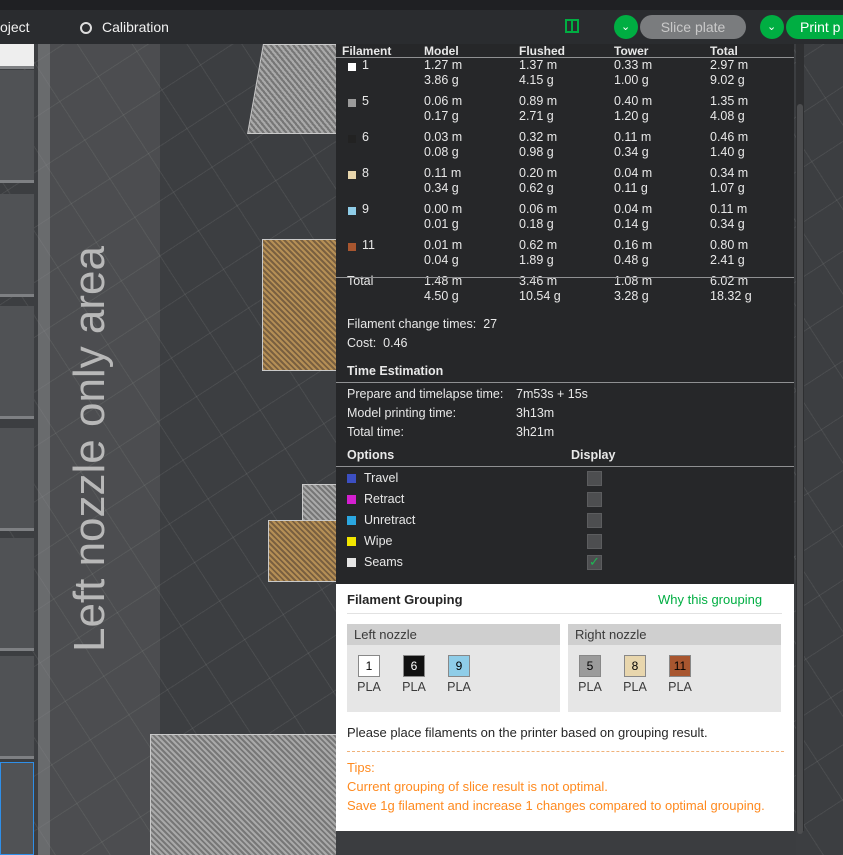 This screenshot has height=855, width=843. What do you see at coordinates (474, 478) in the screenshot?
I see `option-travel: Travel` at bounding box center [474, 478].